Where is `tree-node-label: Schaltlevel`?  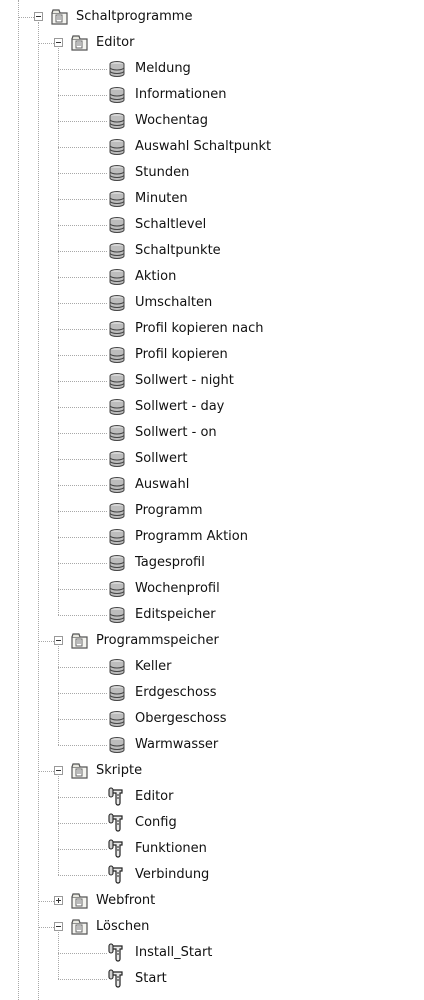 tree-node-label: Schaltlevel is located at coordinates (171, 224).